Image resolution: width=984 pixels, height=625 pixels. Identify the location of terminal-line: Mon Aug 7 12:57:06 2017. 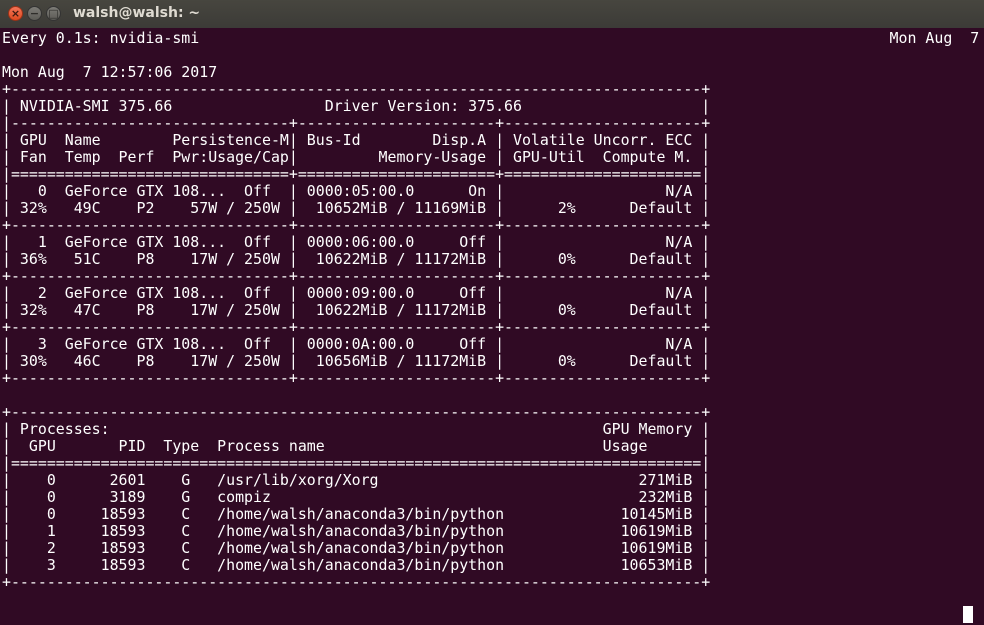
(110, 72).